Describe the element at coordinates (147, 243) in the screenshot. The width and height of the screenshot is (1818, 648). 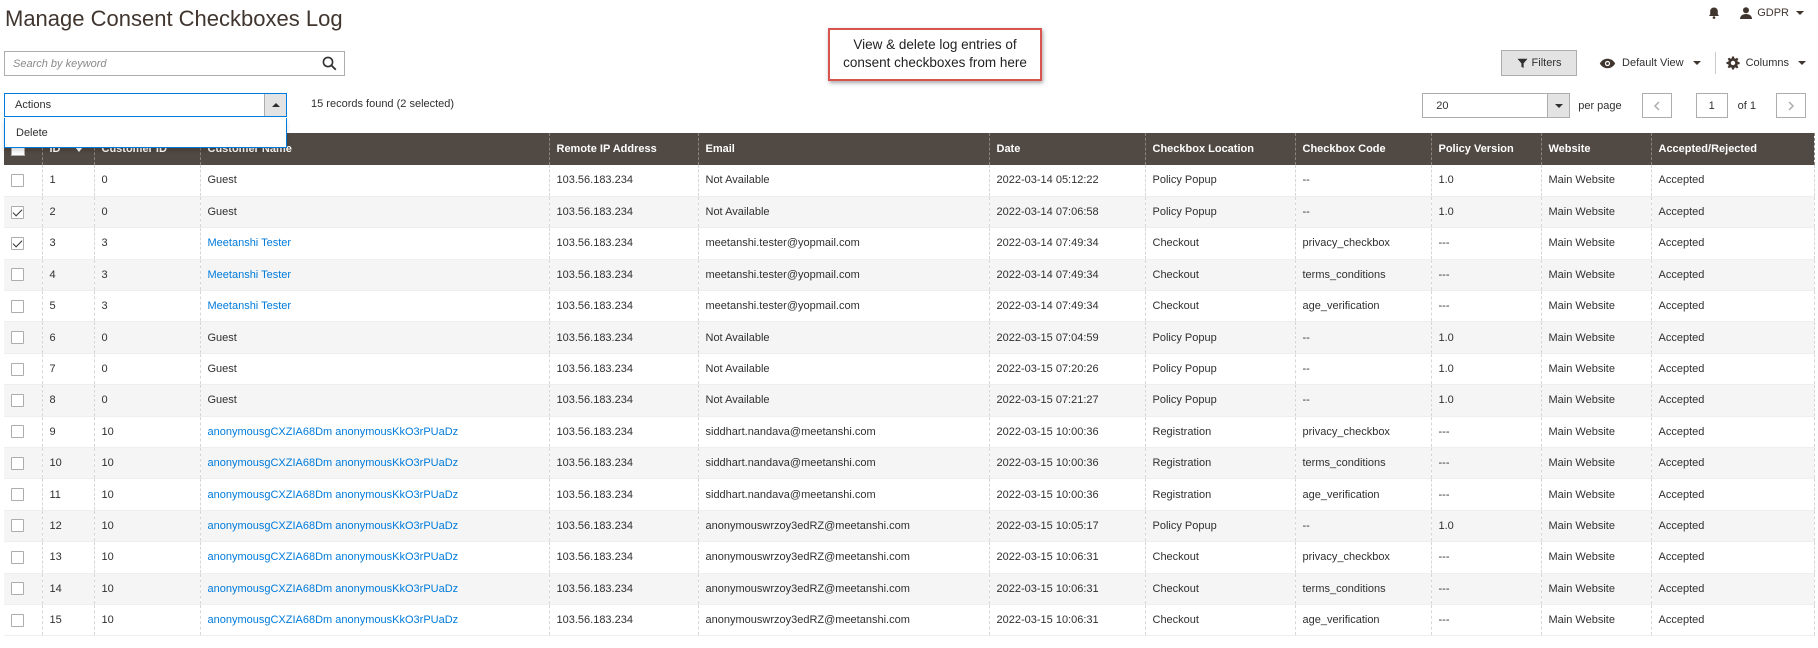
I see `cell-customer-id: 3` at that location.